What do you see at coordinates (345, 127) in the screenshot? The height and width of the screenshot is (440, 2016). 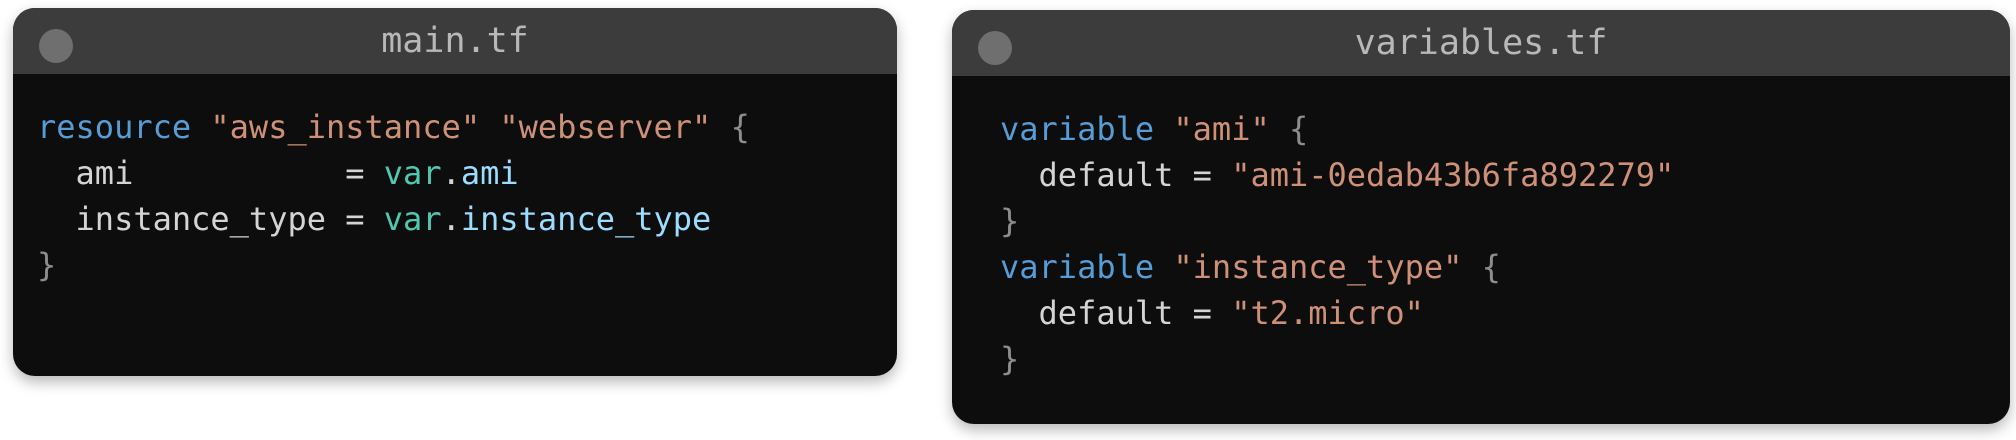 I see `string-resource-type: "aws_instance"` at bounding box center [345, 127].